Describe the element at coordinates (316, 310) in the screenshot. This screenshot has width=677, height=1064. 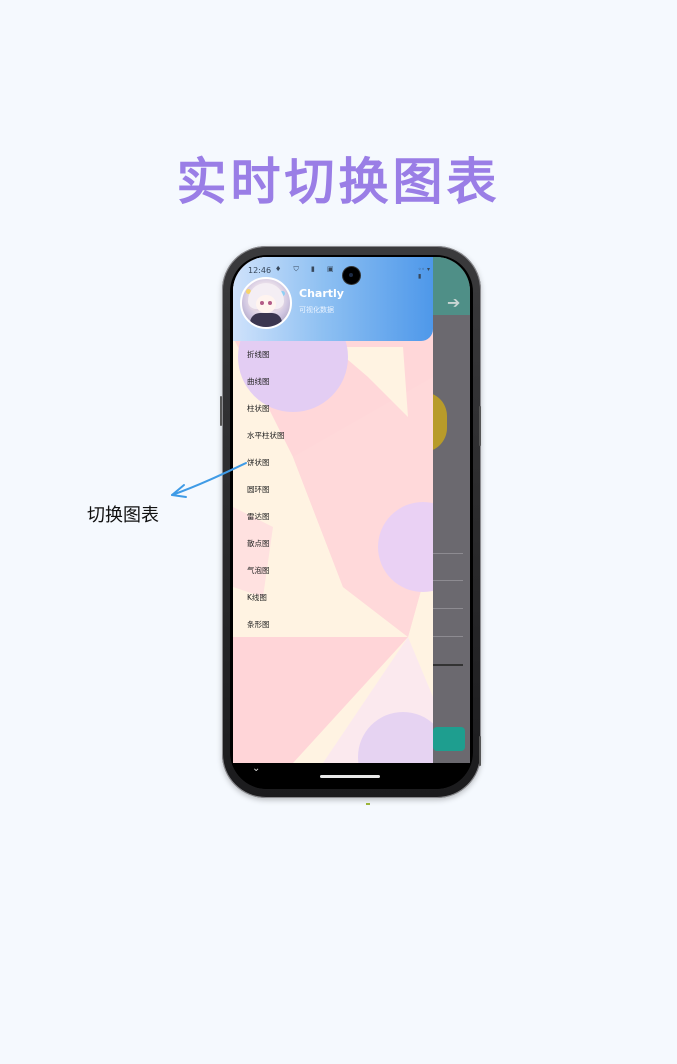
I see `app-subtitle: 可视化数据` at that location.